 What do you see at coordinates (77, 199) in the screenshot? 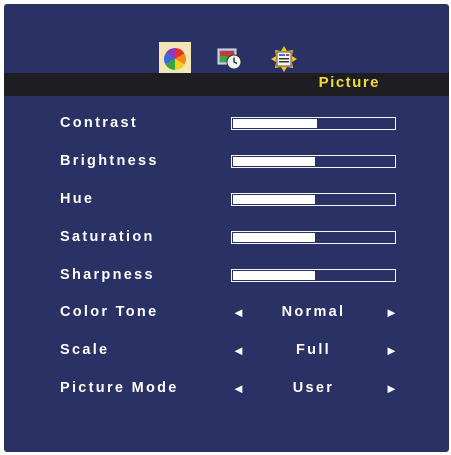
I see `hue-label: Hue` at bounding box center [77, 199].